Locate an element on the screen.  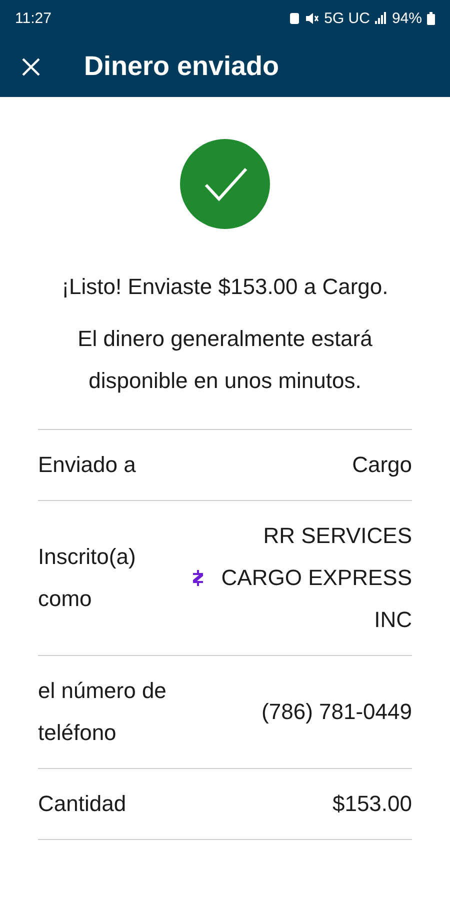
availability-note: El dinero generalmente estará disponible en unos minutos. is located at coordinates (225, 360).